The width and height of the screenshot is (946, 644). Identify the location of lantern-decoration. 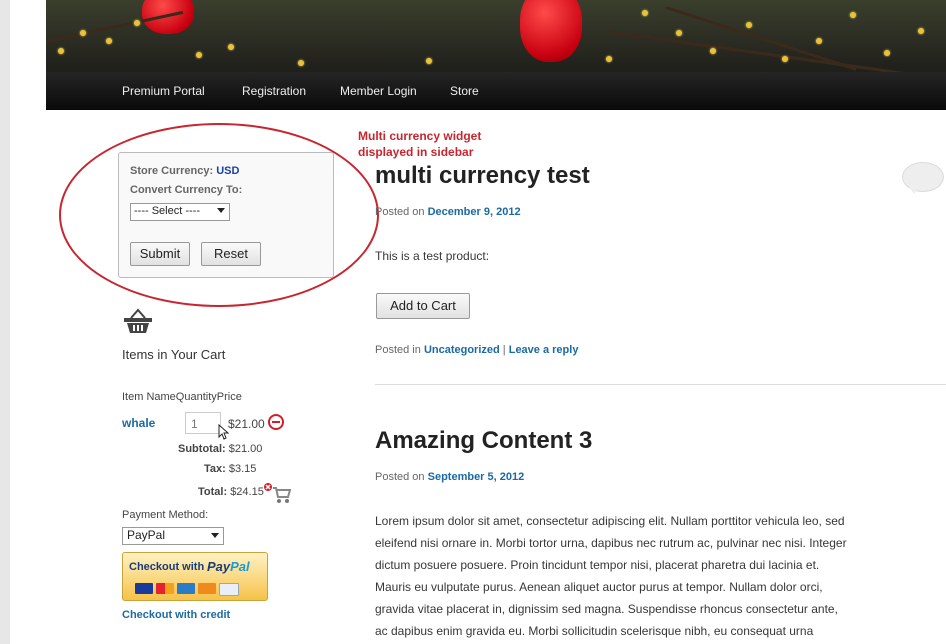
(551, 31).